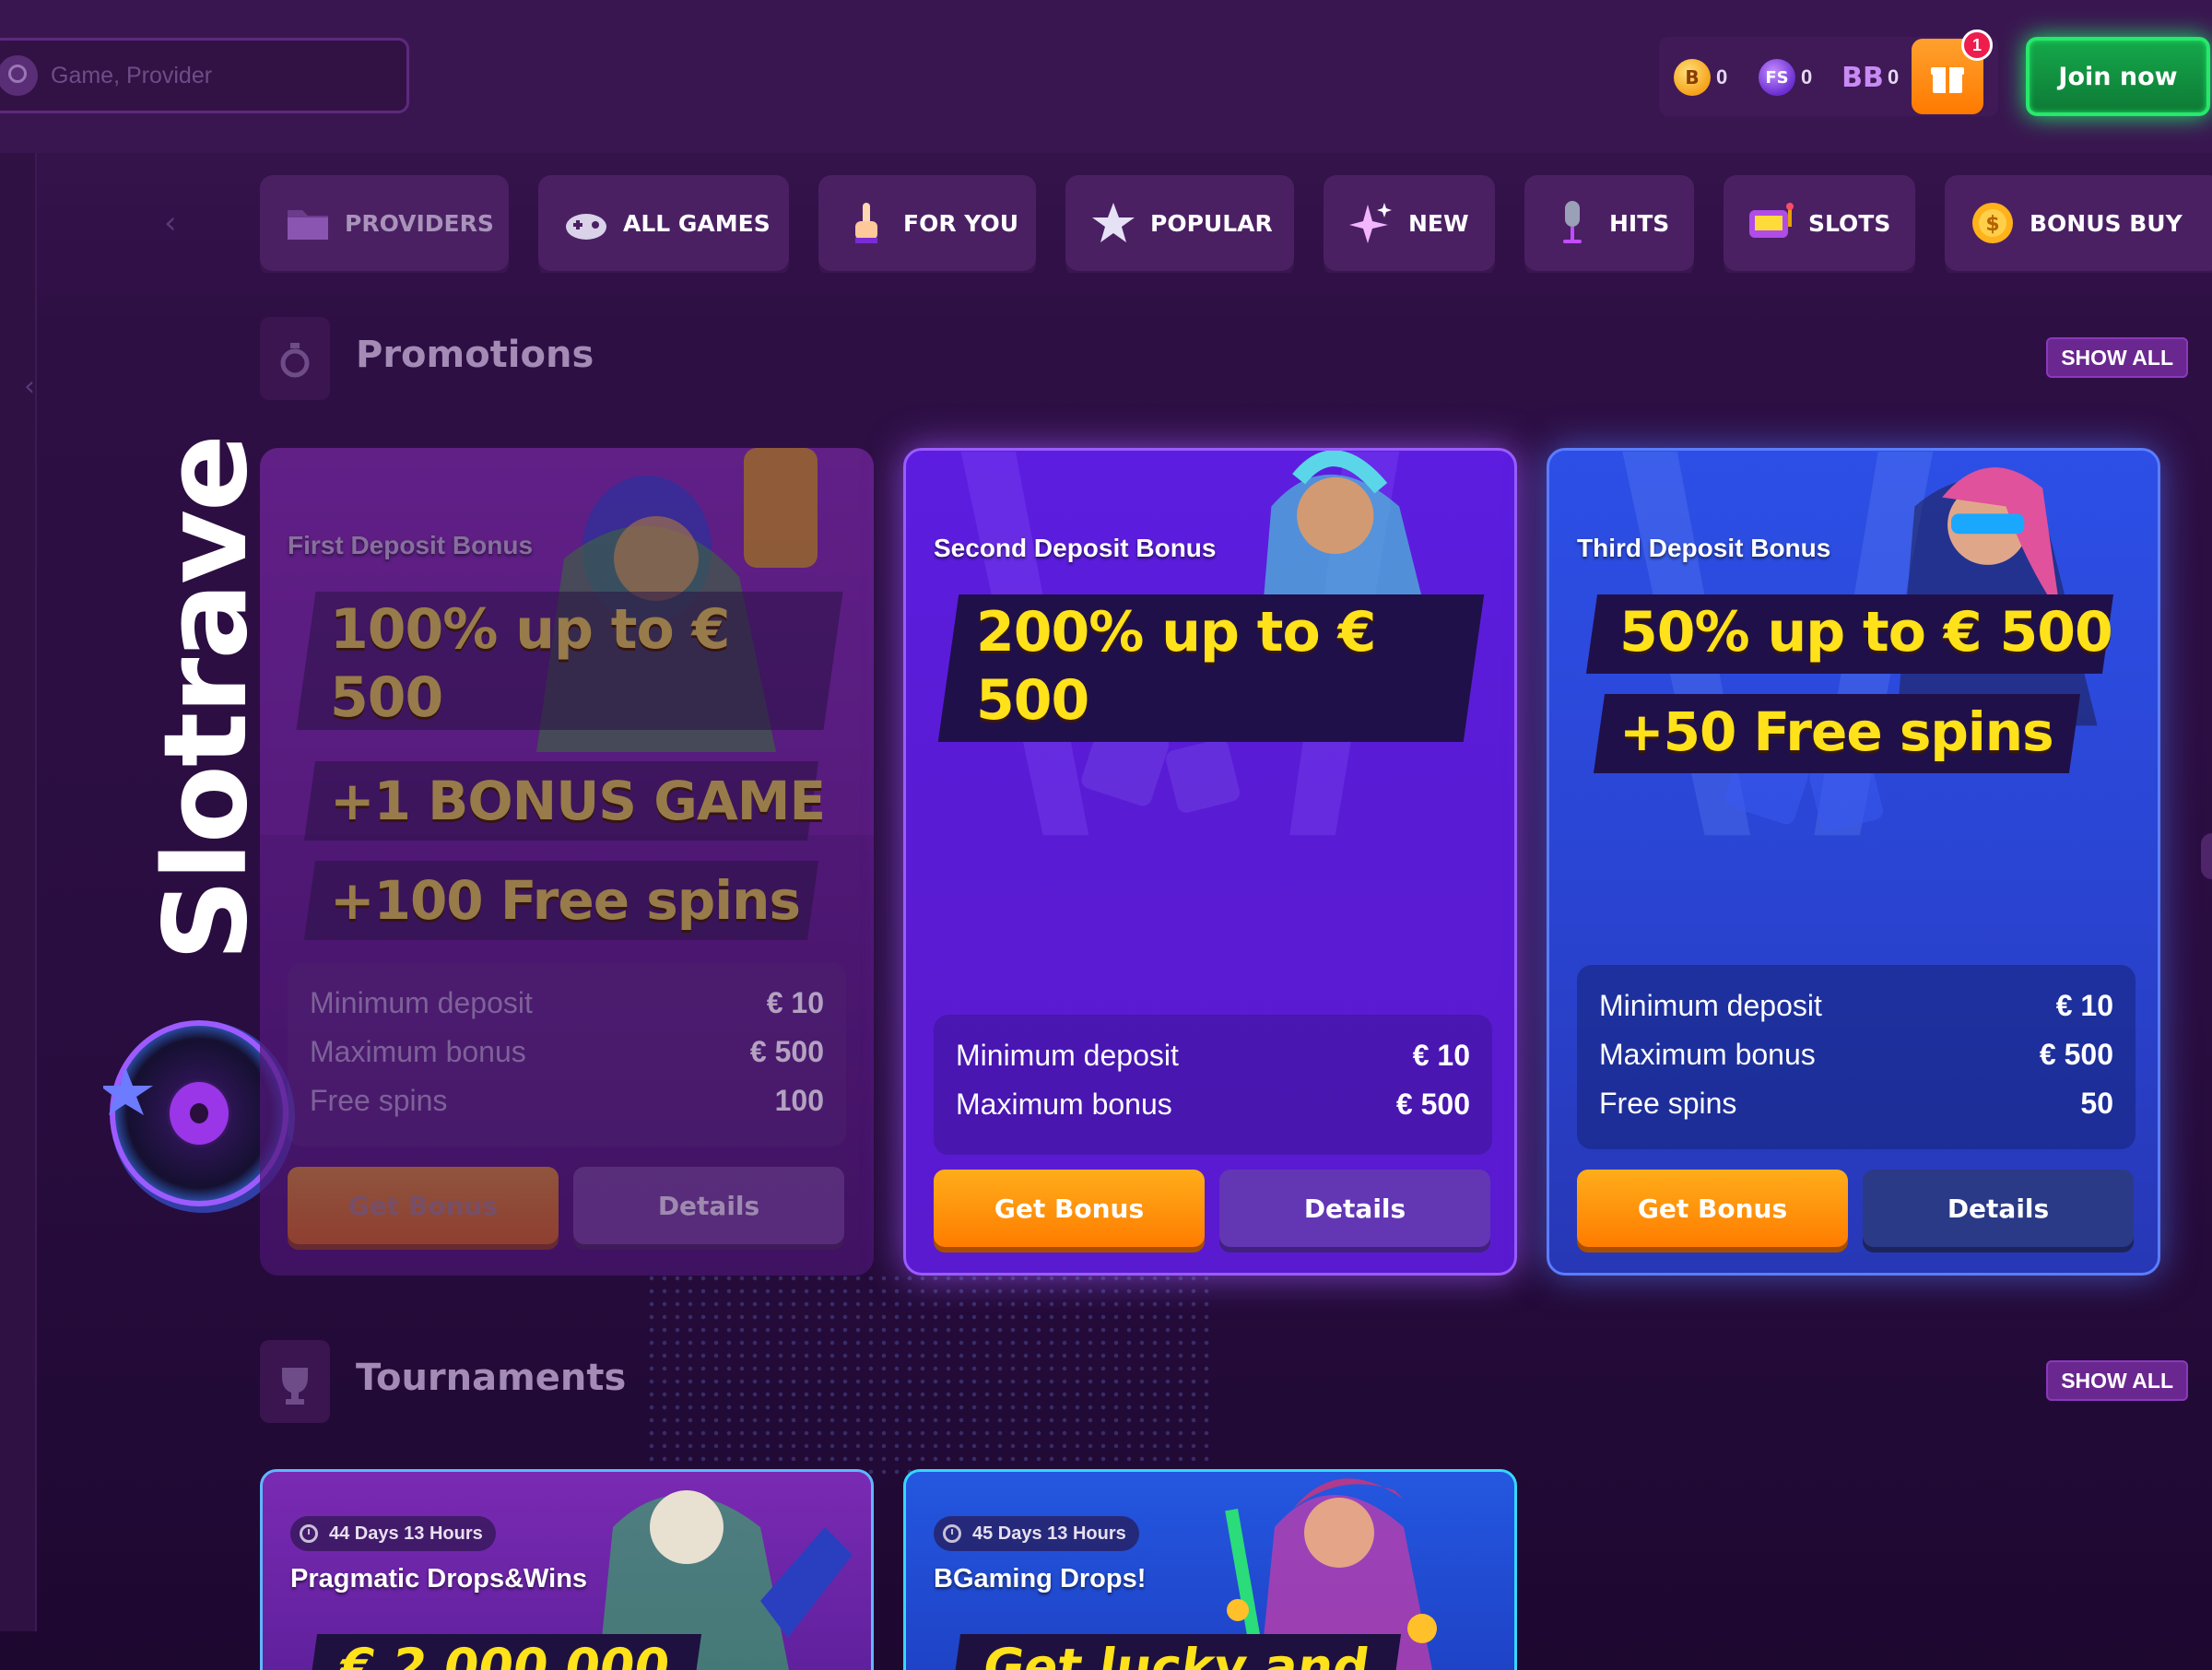  Describe the element at coordinates (1870, 77) in the screenshot. I see `bonus-buy-balance: BB 0` at that location.